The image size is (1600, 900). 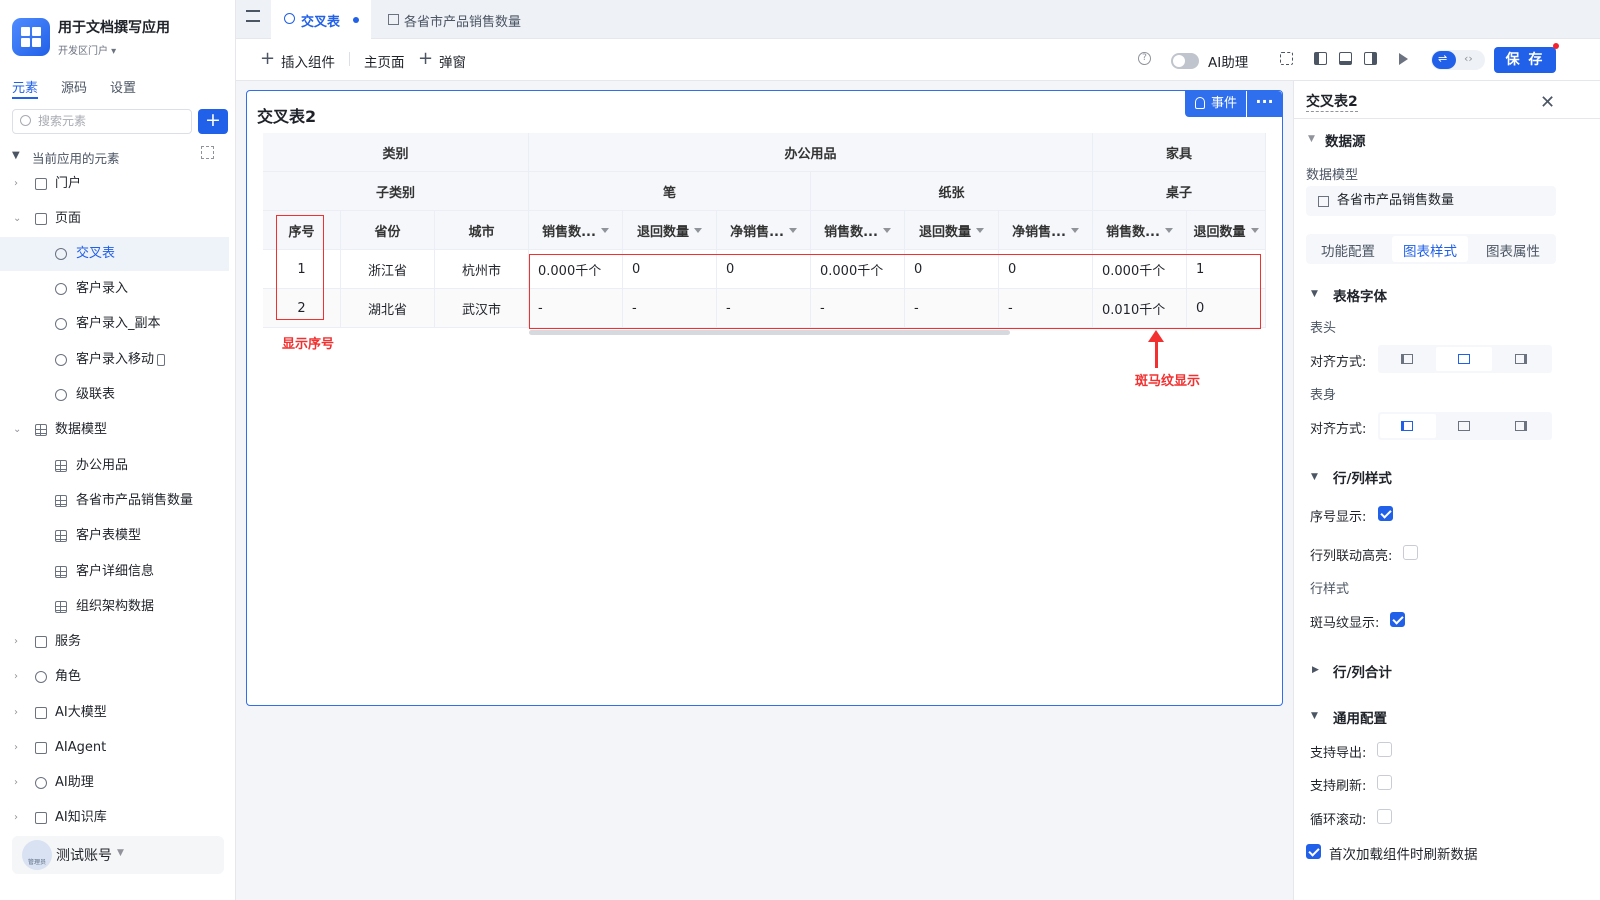 I want to click on header-measure-label: 退回数量, so click(x=662, y=232).